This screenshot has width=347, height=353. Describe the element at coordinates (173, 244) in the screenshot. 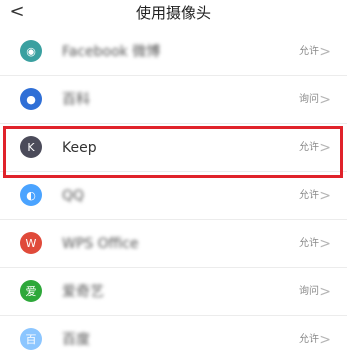

I see `list-item: W WPS Office 允许 >` at that location.